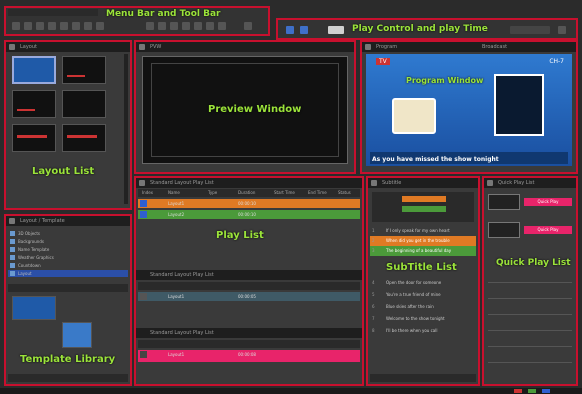  What do you see at coordinates (387, 47) in the screenshot?
I see `program-panel-title: Program` at bounding box center [387, 47].